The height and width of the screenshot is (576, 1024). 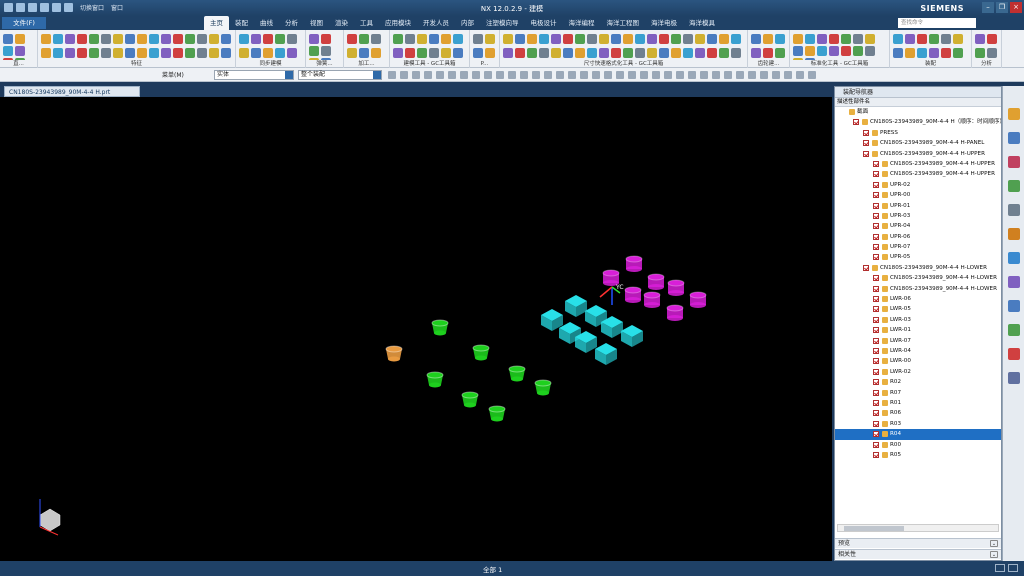 I want to click on tree-row: R04, so click(x=918, y=434).